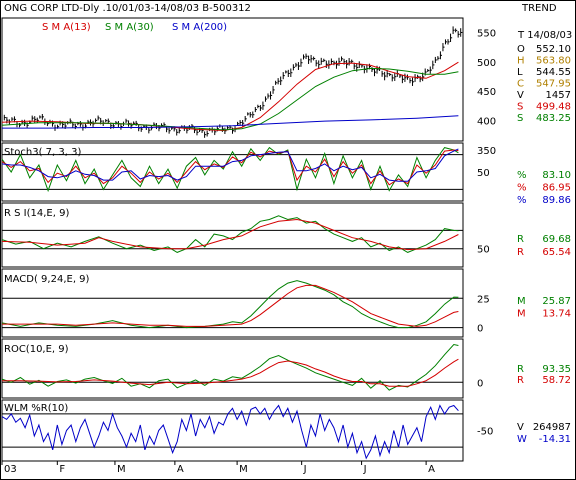  What do you see at coordinates (36, 408) in the screenshot?
I see `wlm-panel-label: WLM %R(10)` at bounding box center [36, 408].